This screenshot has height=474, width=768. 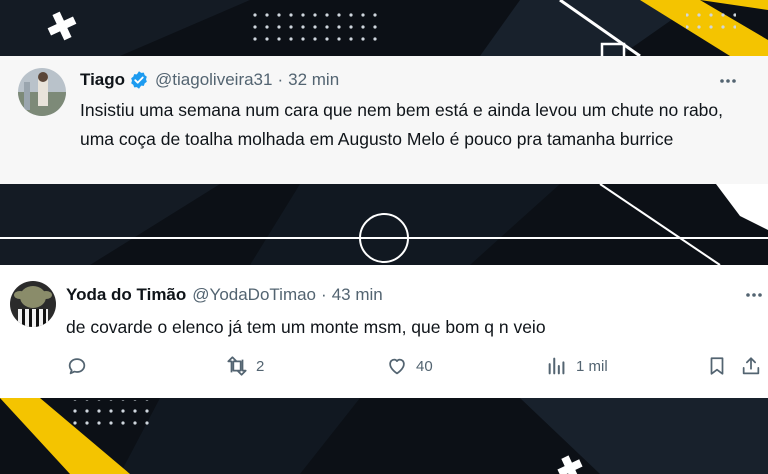 What do you see at coordinates (424, 366) in the screenshot?
I see `like-count: 40` at bounding box center [424, 366].